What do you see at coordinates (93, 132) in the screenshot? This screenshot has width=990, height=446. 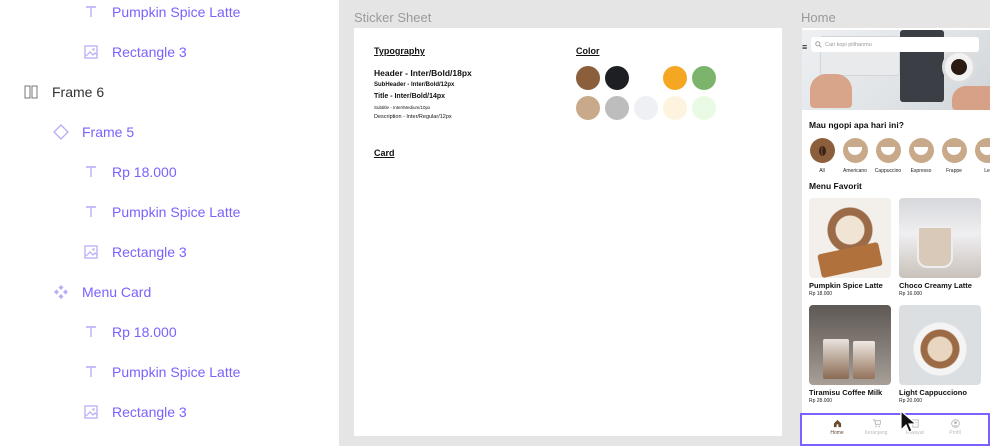 I see `layer-item: Frame 5` at bounding box center [93, 132].